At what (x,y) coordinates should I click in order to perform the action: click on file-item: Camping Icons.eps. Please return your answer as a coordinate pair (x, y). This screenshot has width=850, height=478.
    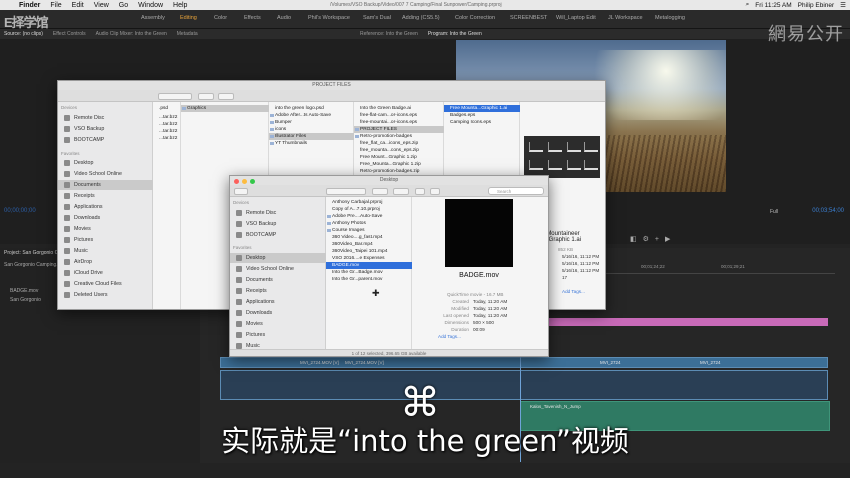
    Looking at the image, I should click on (482, 122).